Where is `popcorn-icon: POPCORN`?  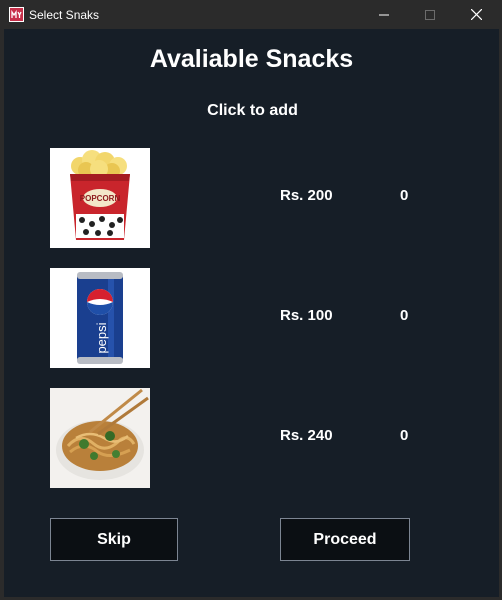
popcorn-icon: POPCORN is located at coordinates (100, 198).